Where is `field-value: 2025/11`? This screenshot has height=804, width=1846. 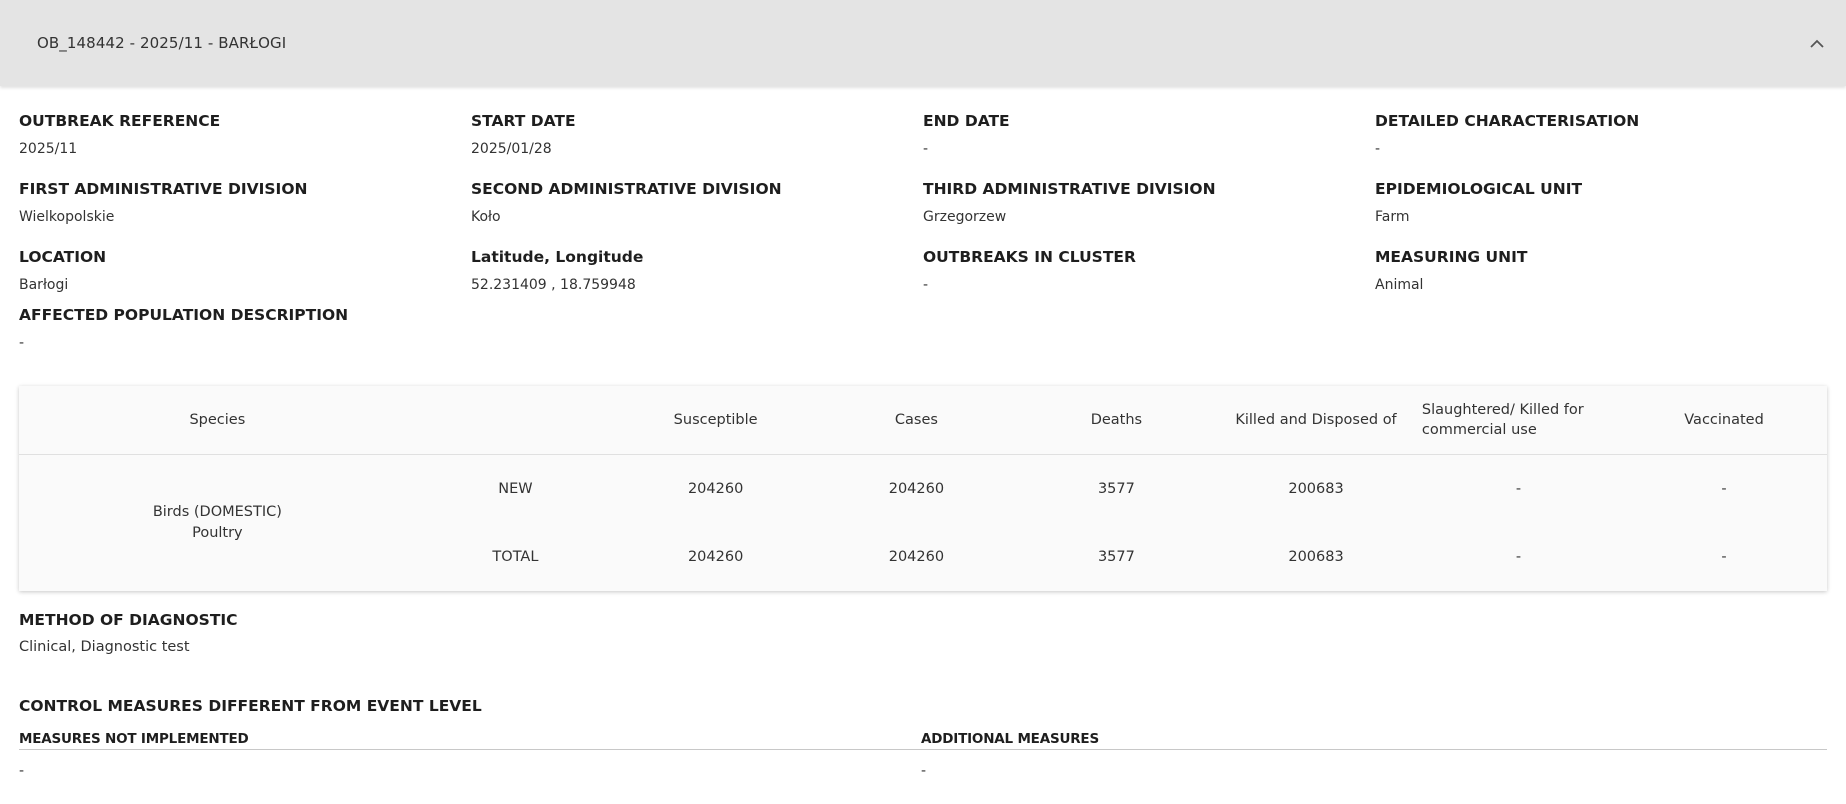
field-value: 2025/11 is located at coordinates (48, 149).